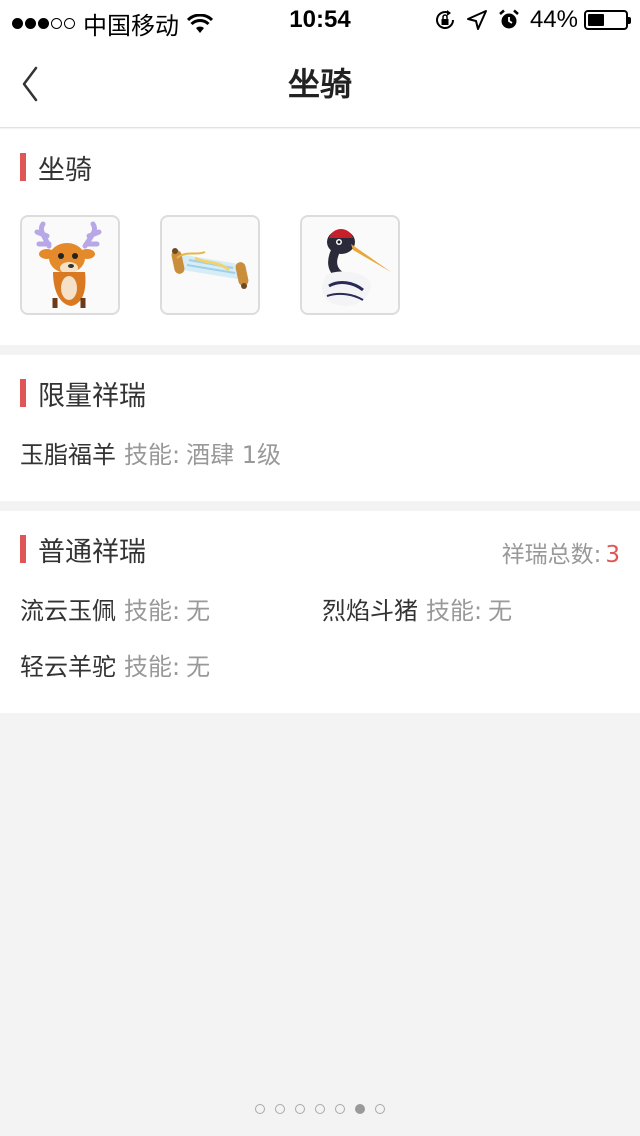  I want to click on status-bar: 中国移动 10:54 44%, so click(320, 20).